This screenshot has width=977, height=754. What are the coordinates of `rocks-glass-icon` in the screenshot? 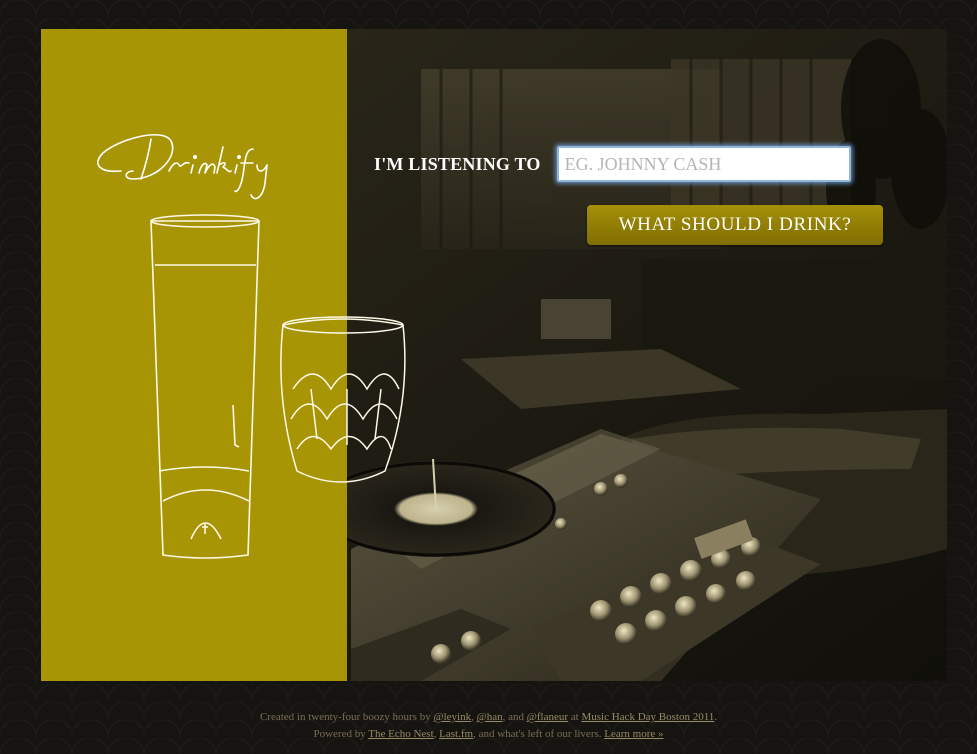 It's located at (343, 399).